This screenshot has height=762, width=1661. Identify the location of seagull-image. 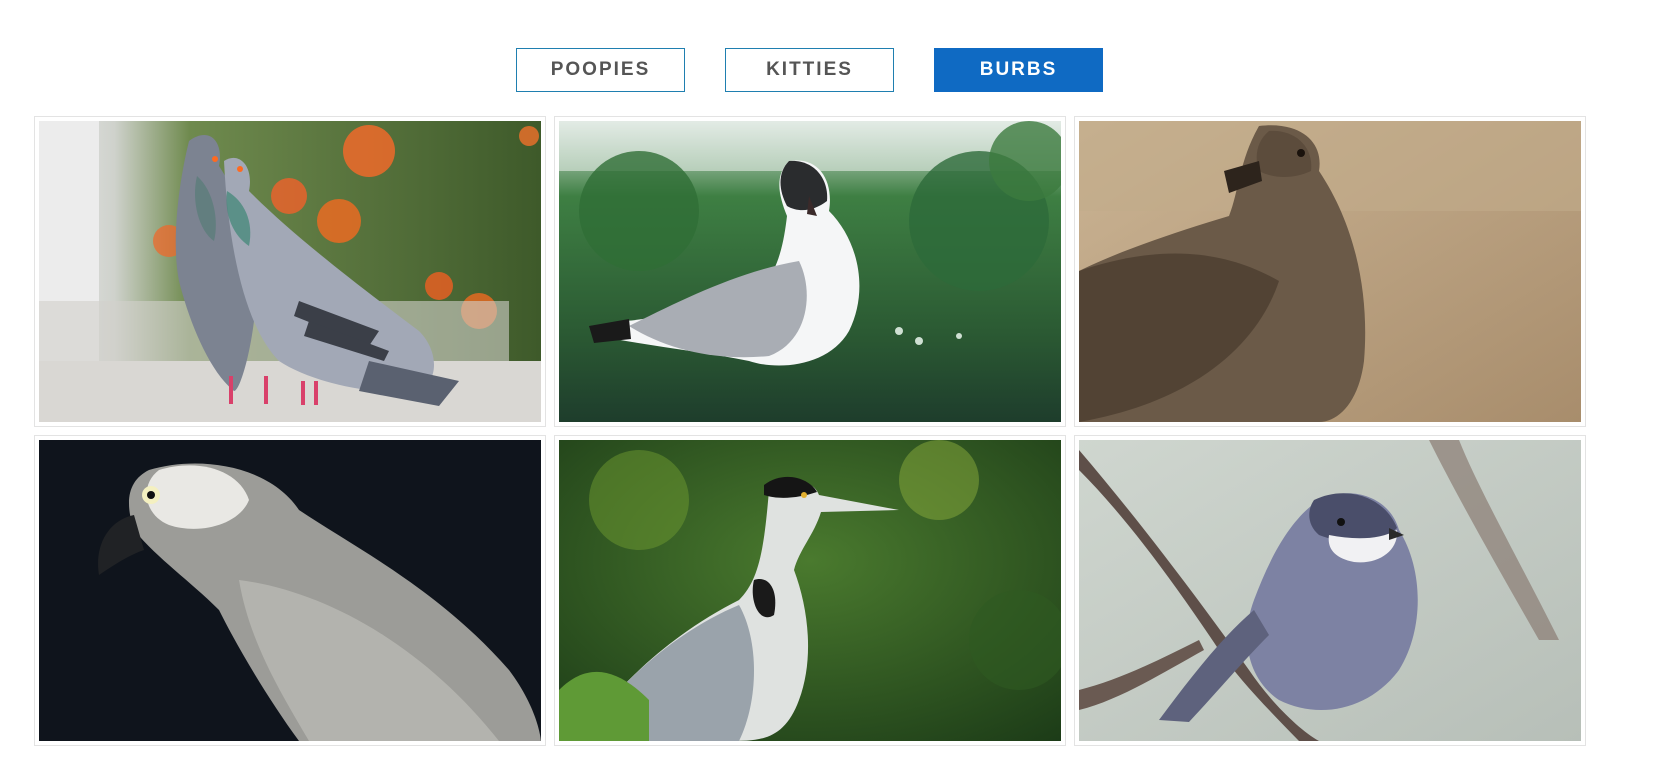
(810, 271).